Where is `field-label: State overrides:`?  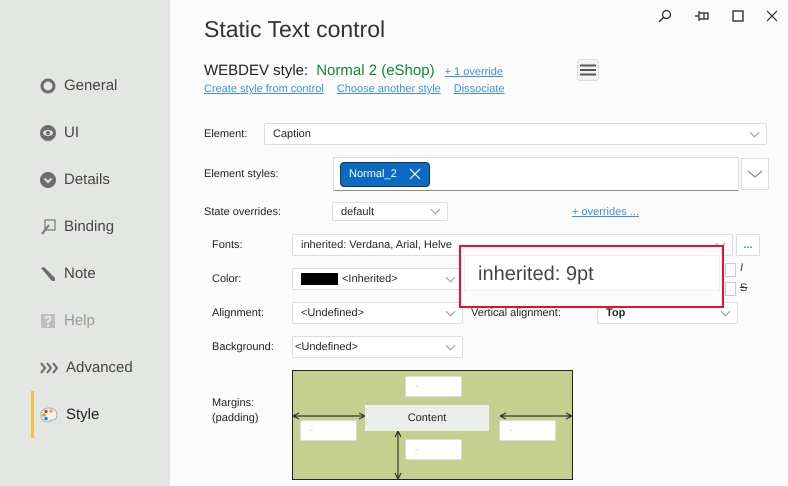
field-label: State overrides: is located at coordinates (243, 212).